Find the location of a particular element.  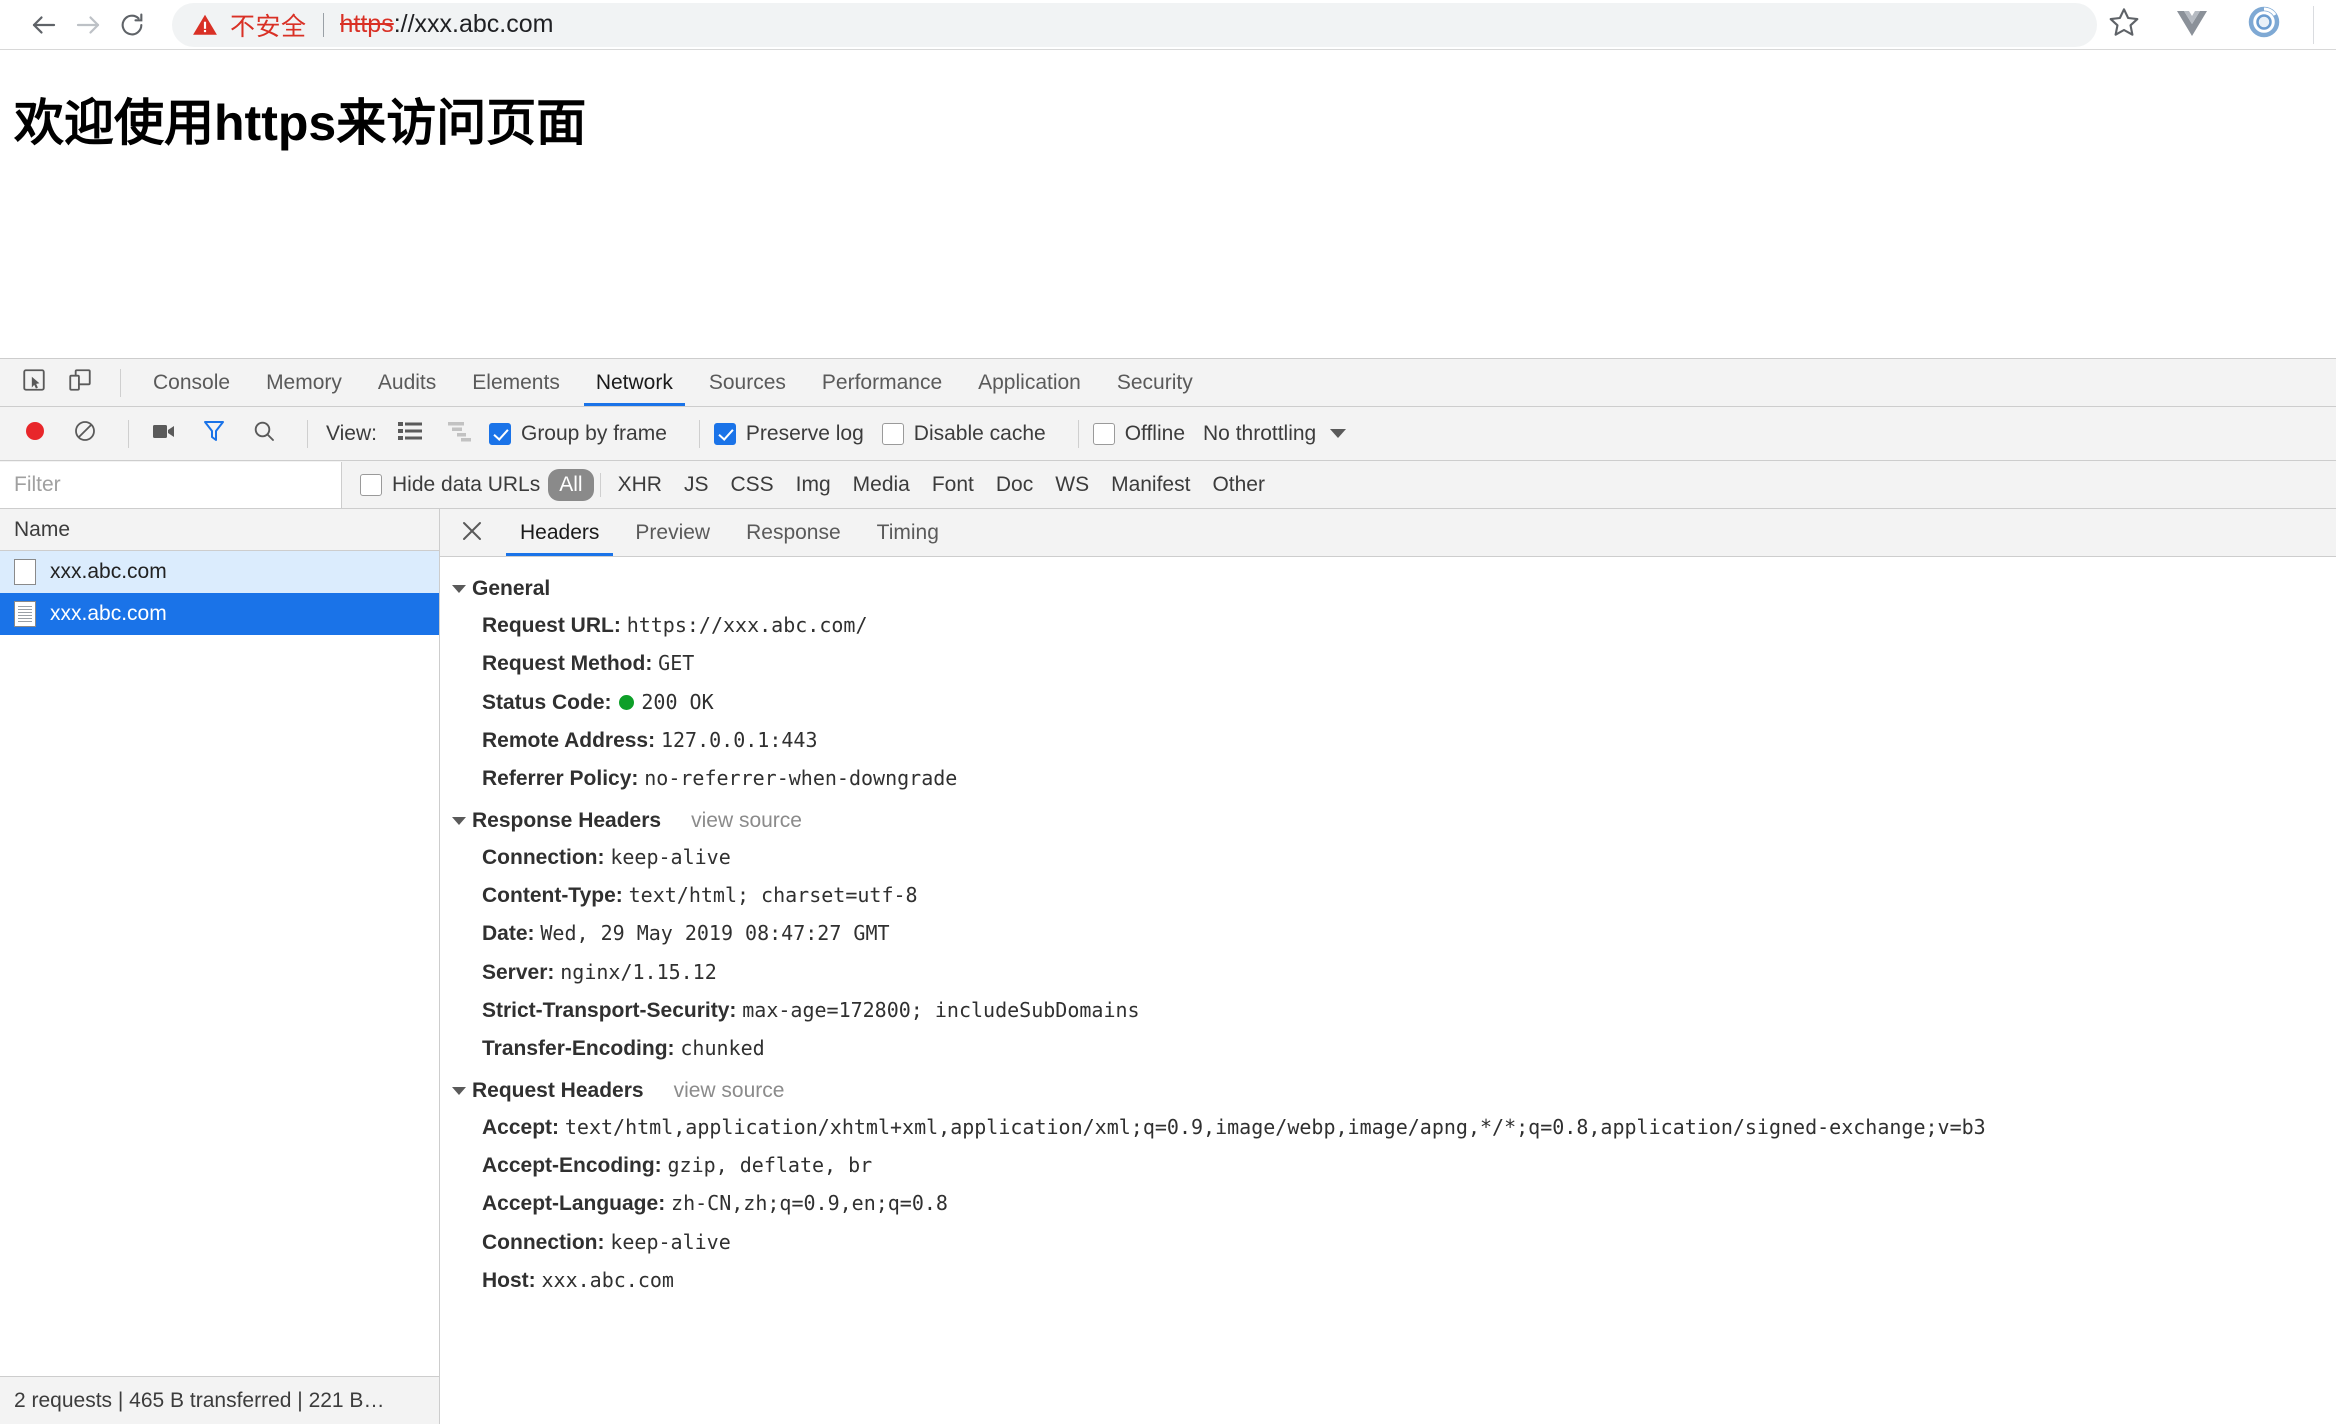

offline-checkbox: Offline is located at coordinates (1138, 434).